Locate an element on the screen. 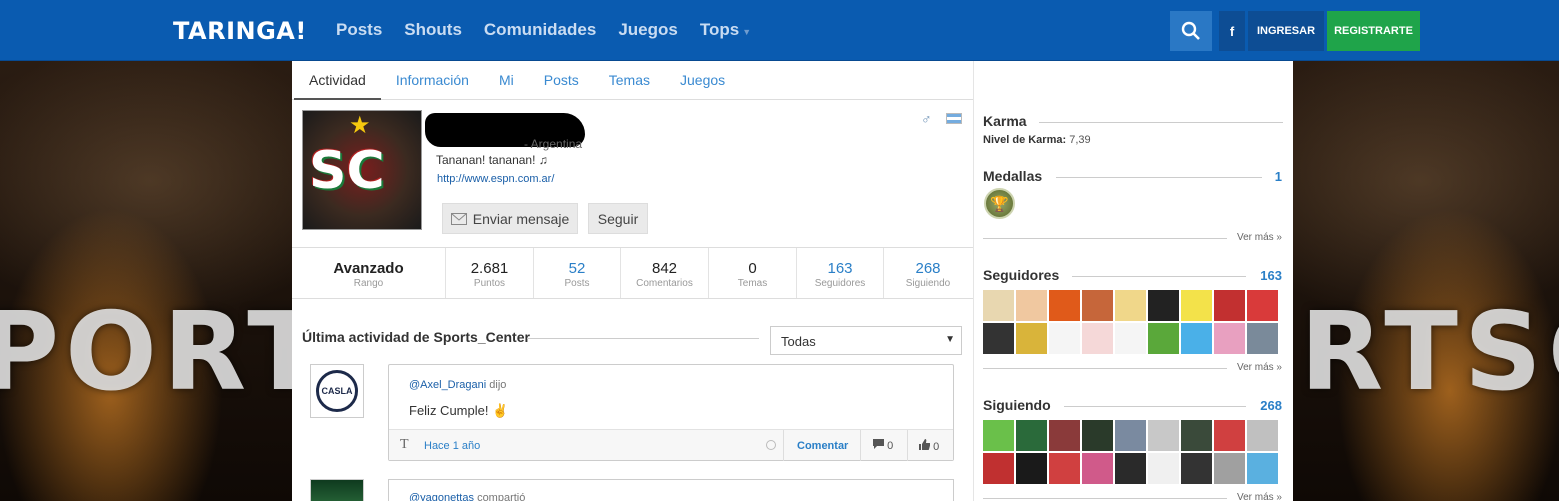 Image resolution: width=1559 pixels, height=501 pixels. nav-juegos: Juegos is located at coordinates (648, 30).